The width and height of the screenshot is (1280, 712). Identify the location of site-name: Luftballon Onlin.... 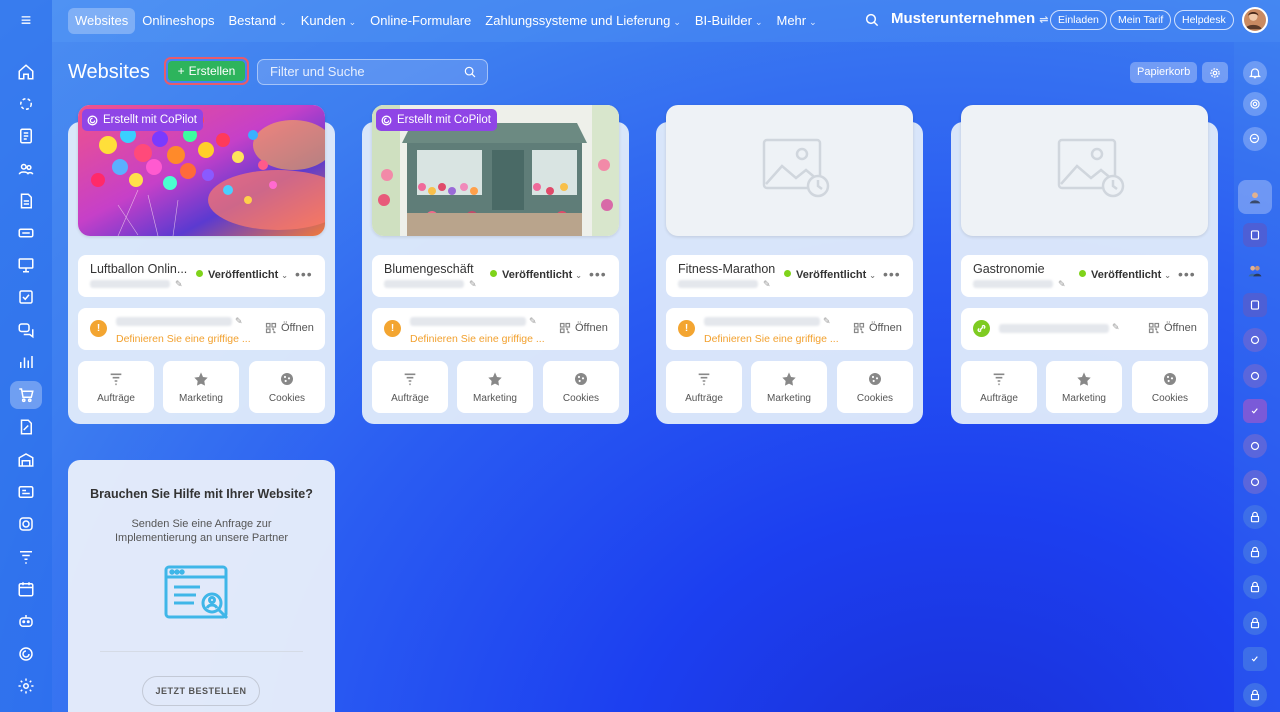
(138, 269).